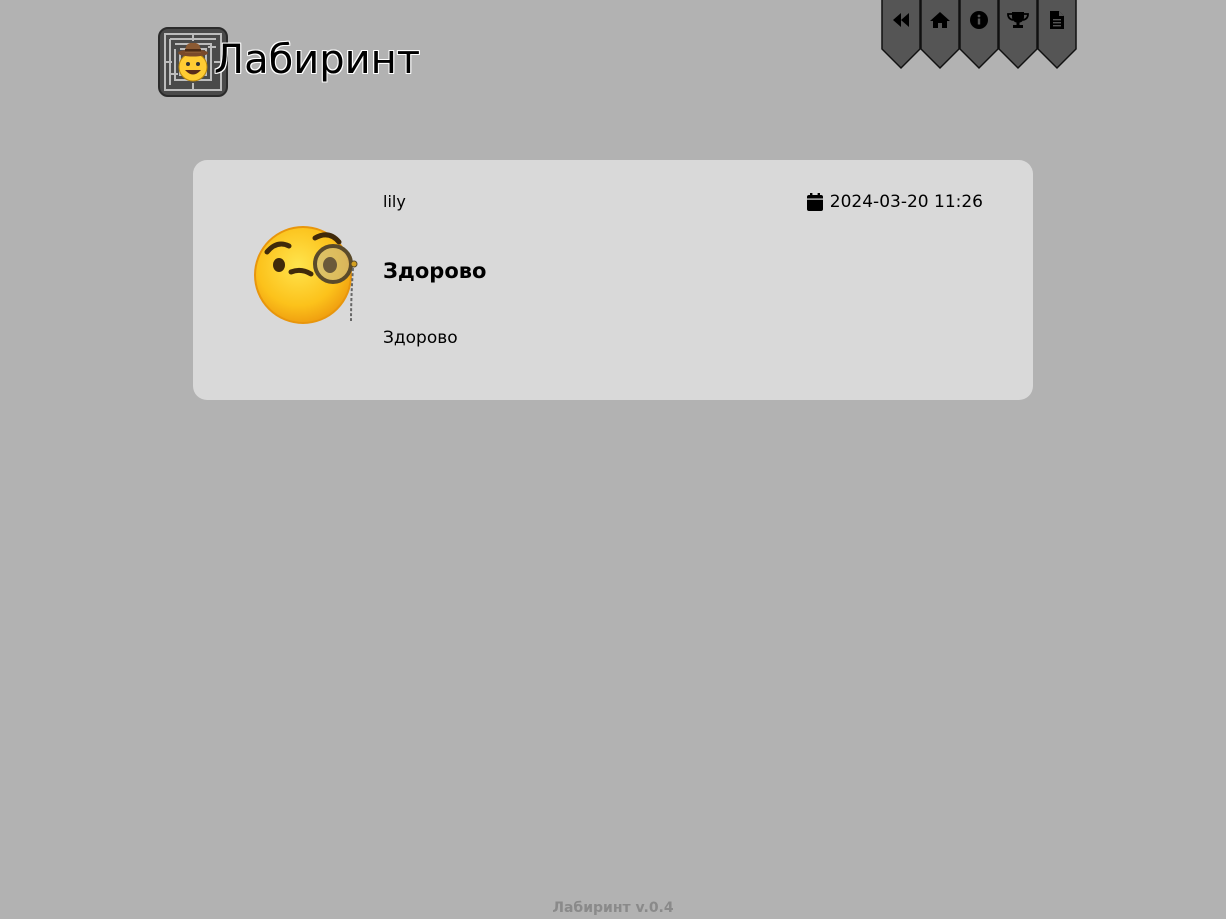  Describe the element at coordinates (1057, 35) in the screenshot. I see `nav-document-button` at that location.